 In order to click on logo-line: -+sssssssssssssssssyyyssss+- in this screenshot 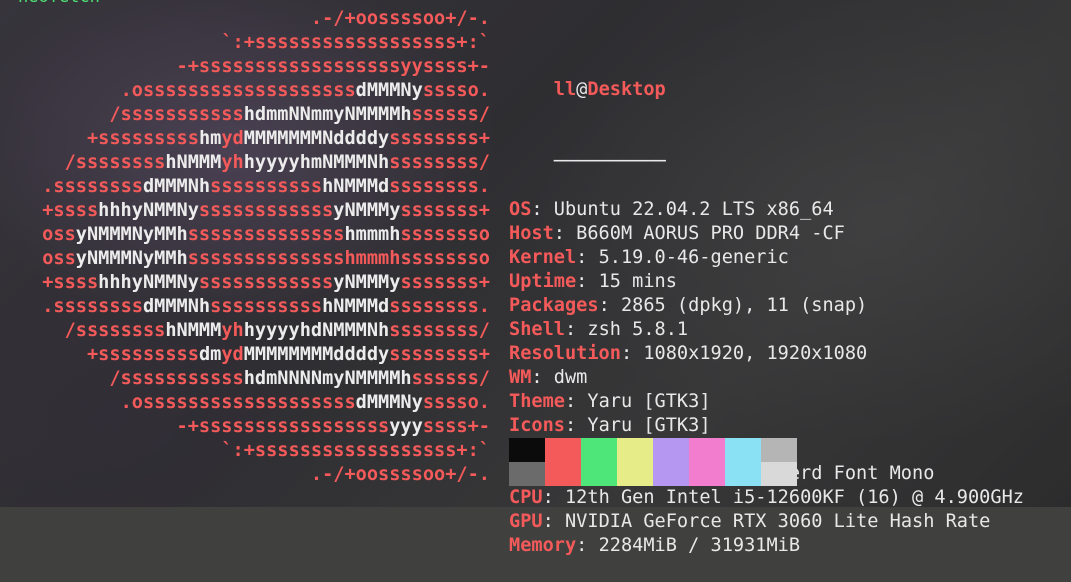, I will do `click(245, 427)`.